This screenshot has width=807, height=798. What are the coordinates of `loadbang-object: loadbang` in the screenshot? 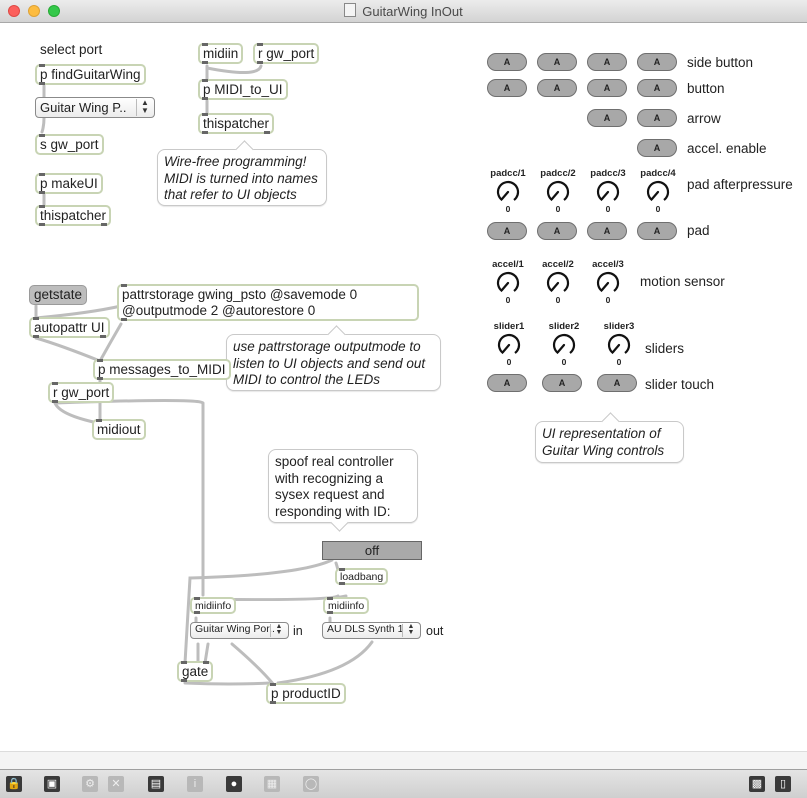 It's located at (362, 576).